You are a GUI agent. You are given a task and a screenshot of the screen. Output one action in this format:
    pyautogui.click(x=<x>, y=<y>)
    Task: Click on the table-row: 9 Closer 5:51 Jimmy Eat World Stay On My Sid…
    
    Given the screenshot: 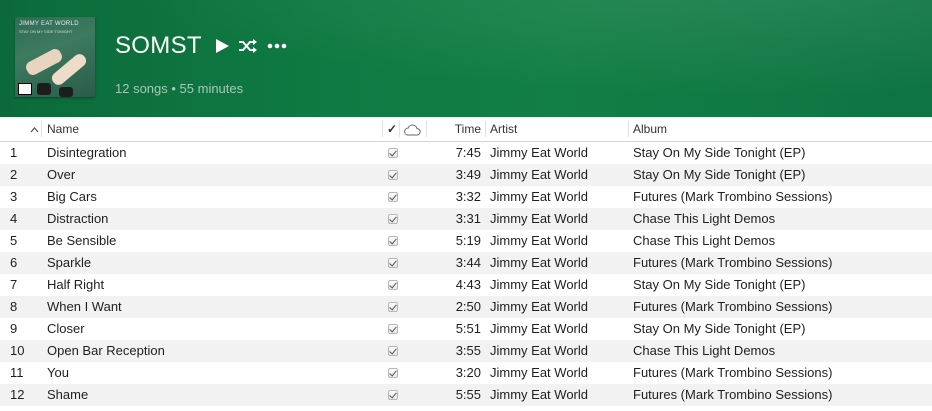 What is the action you would take?
    pyautogui.click(x=466, y=329)
    